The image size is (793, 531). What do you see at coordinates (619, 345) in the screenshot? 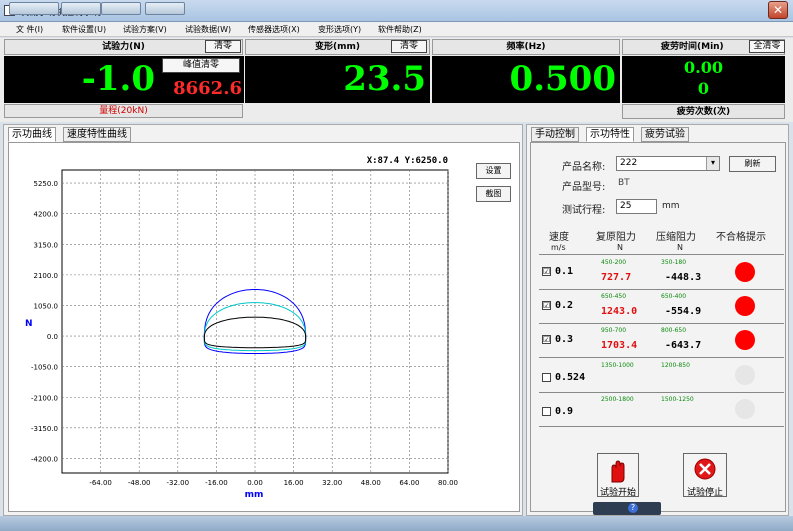
I see `rebound-value: 1703.4` at bounding box center [619, 345].